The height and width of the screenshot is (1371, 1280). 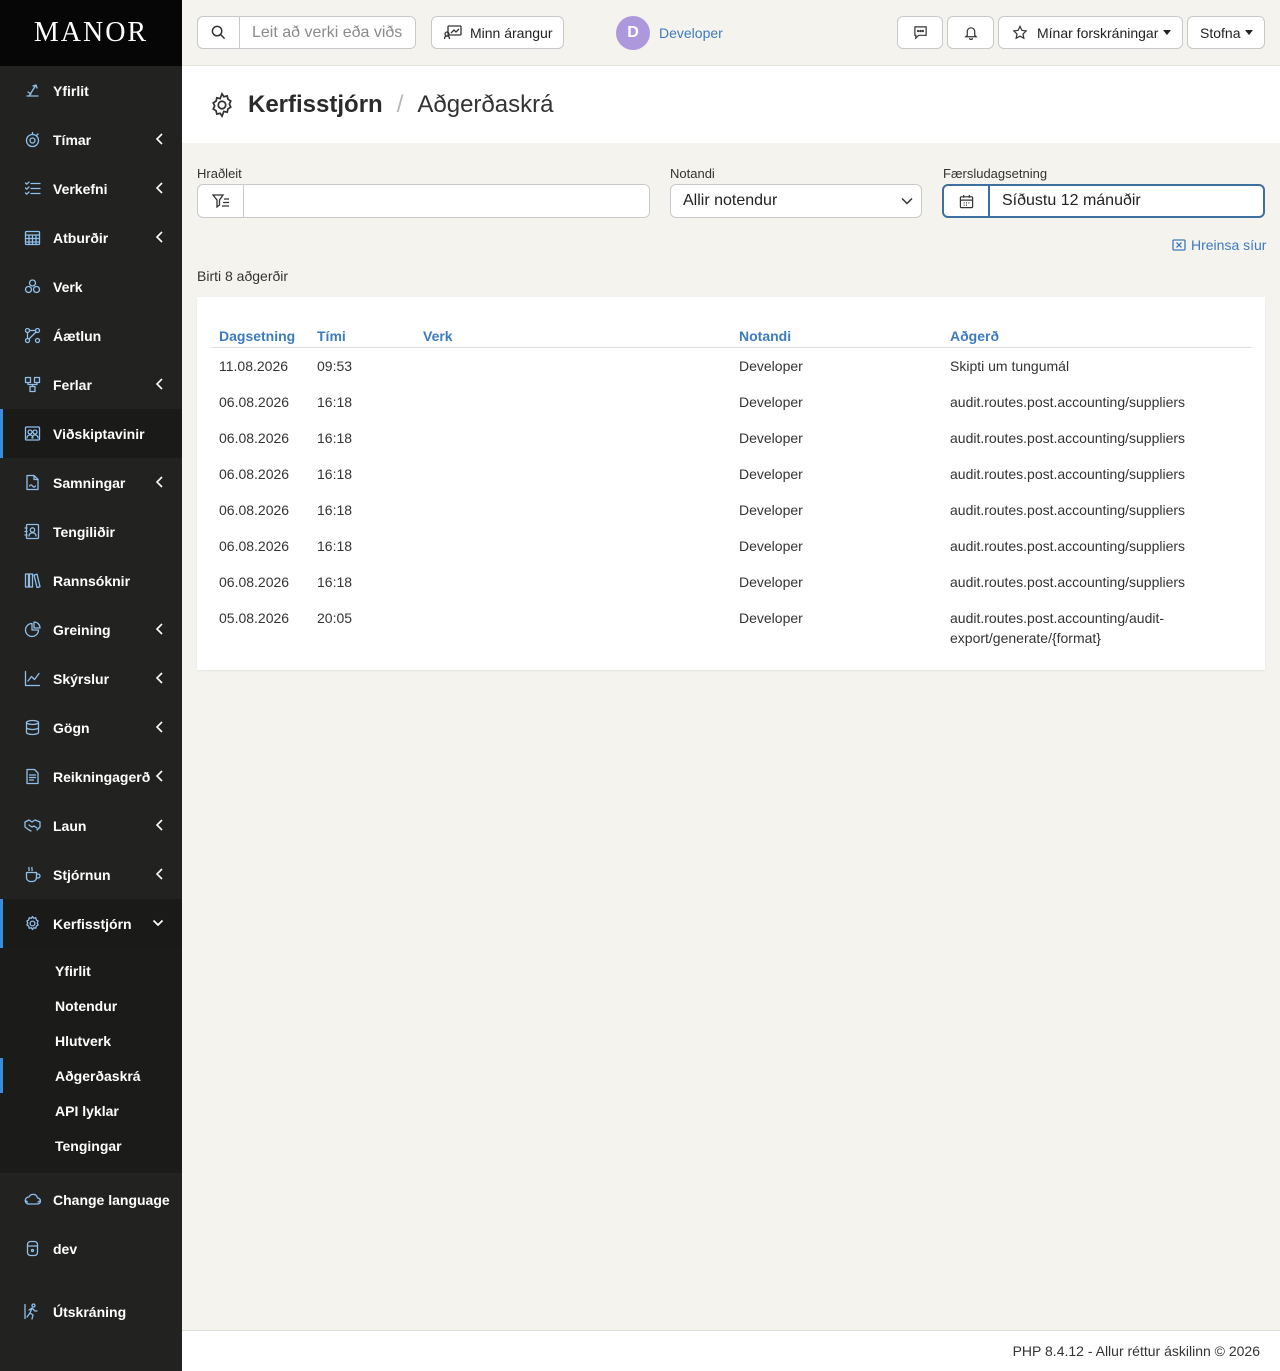 What do you see at coordinates (485, 104) in the screenshot?
I see `page-title: Aðgerðaskrá` at bounding box center [485, 104].